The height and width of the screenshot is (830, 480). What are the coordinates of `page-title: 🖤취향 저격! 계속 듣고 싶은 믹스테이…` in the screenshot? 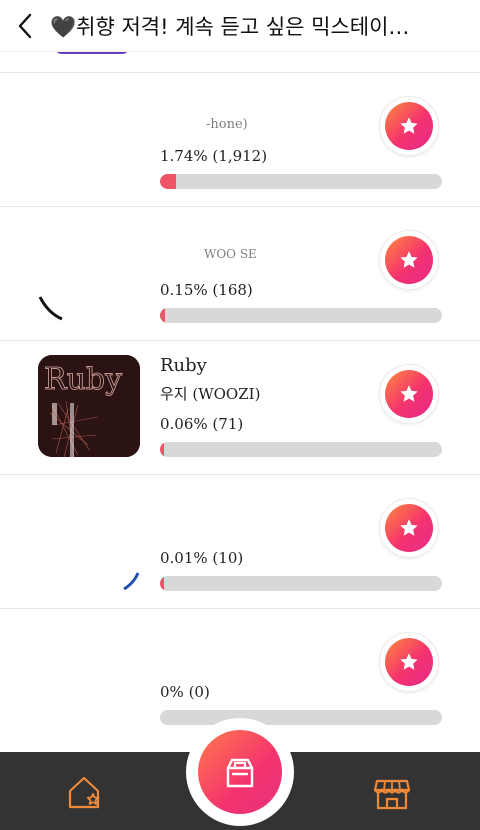 It's located at (230, 26).